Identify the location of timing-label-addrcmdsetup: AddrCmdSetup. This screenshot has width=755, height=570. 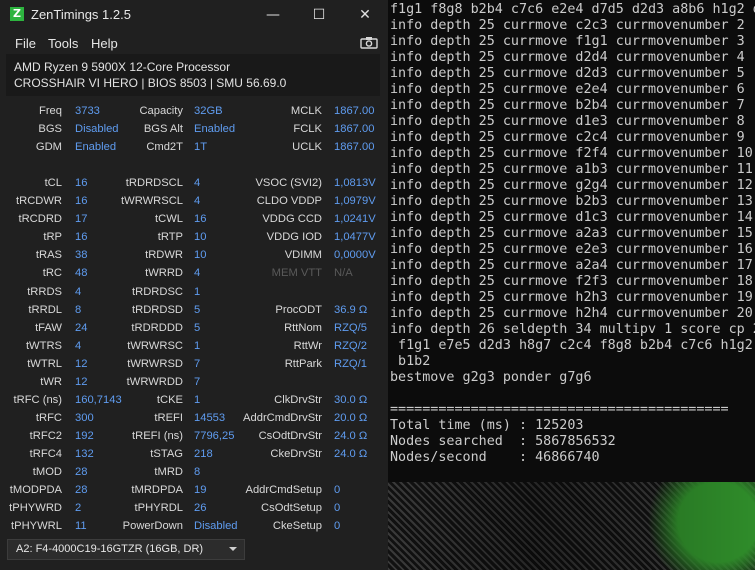
(284, 490).